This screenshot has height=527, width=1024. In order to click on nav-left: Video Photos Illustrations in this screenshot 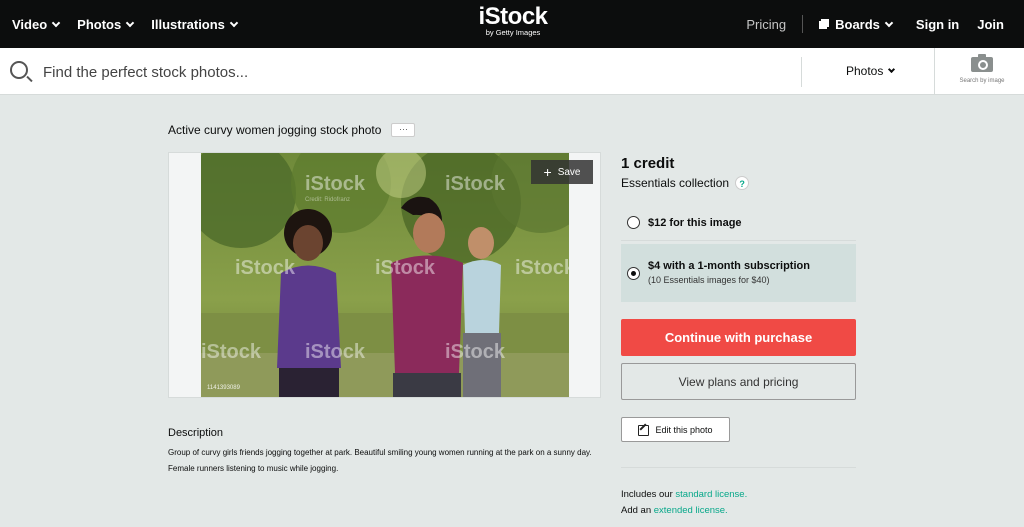, I will do `click(125, 24)`.